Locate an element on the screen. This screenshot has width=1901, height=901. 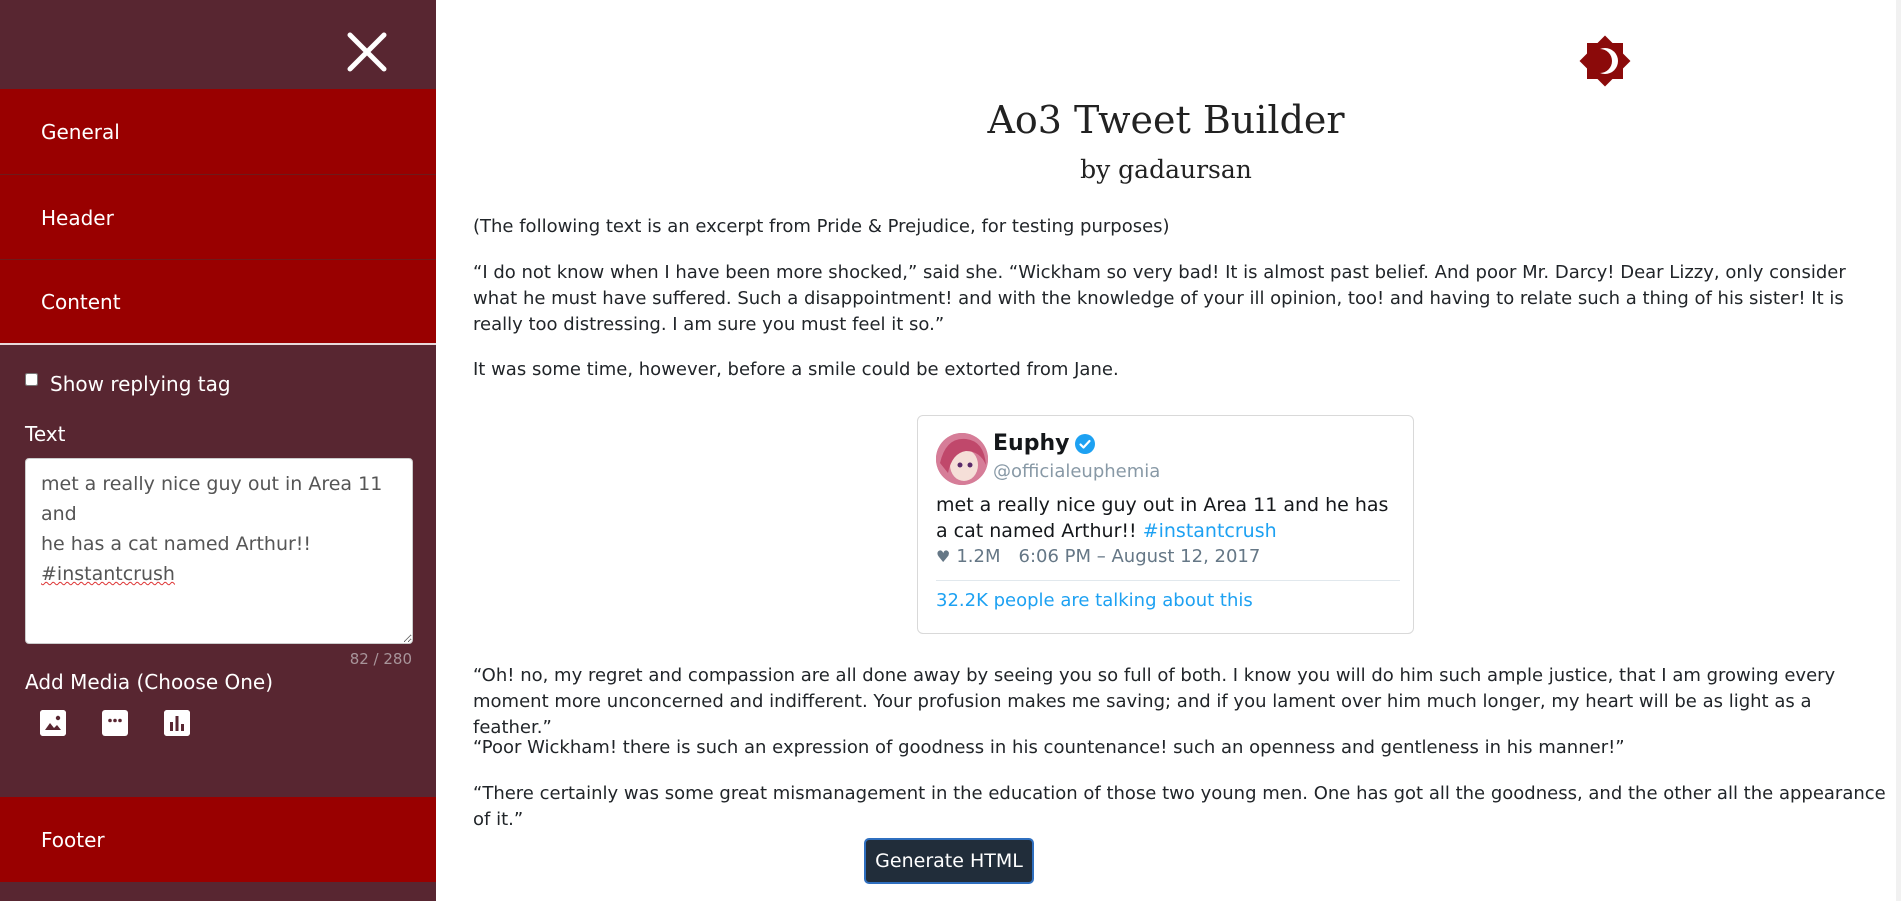
close-sidebar-button is located at coordinates (367, 52).